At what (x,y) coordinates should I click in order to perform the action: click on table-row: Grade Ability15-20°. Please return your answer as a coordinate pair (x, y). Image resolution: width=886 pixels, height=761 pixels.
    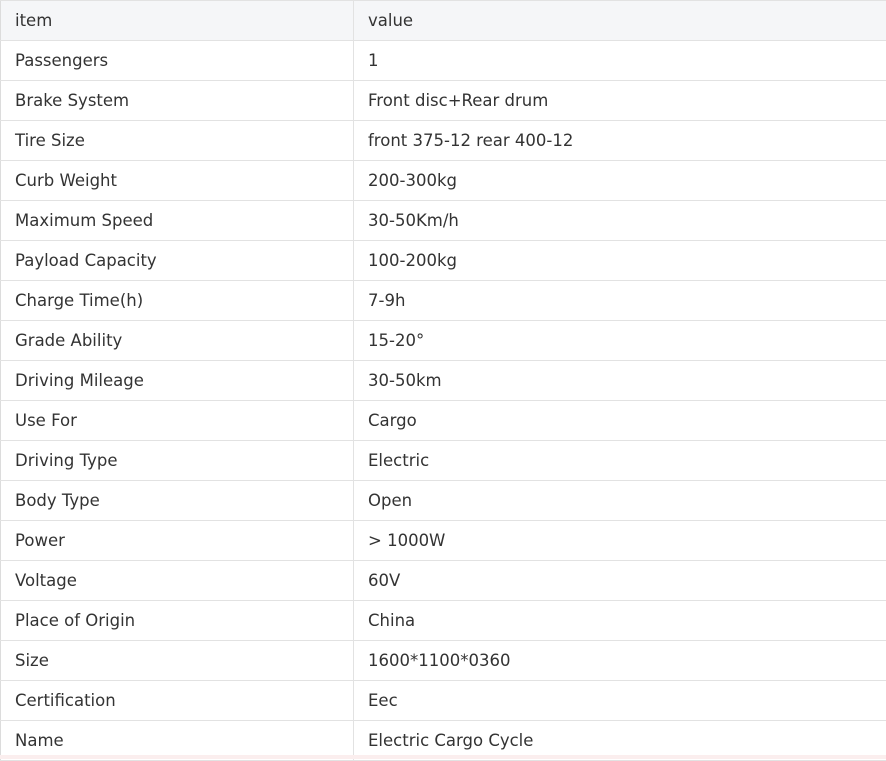
    Looking at the image, I should click on (443, 341).